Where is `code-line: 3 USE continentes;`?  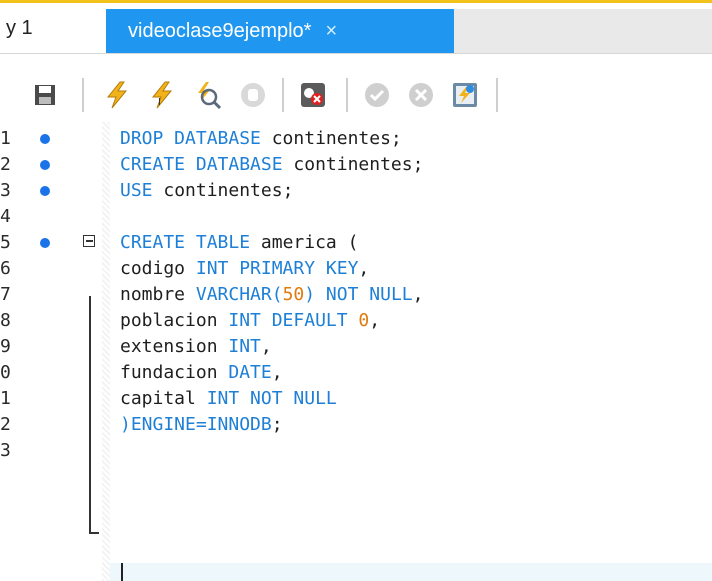 code-line: 3 USE continentes; is located at coordinates (356, 191).